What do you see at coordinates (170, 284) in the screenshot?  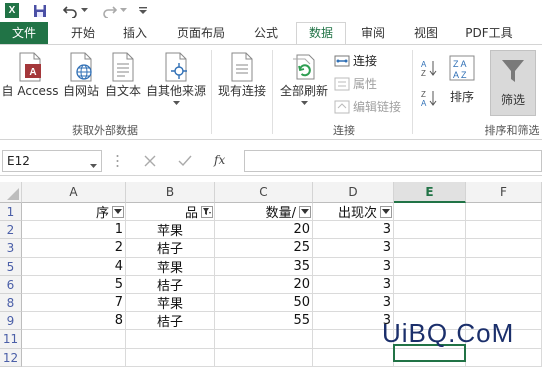 I see `cell-b6: 桔子` at bounding box center [170, 284].